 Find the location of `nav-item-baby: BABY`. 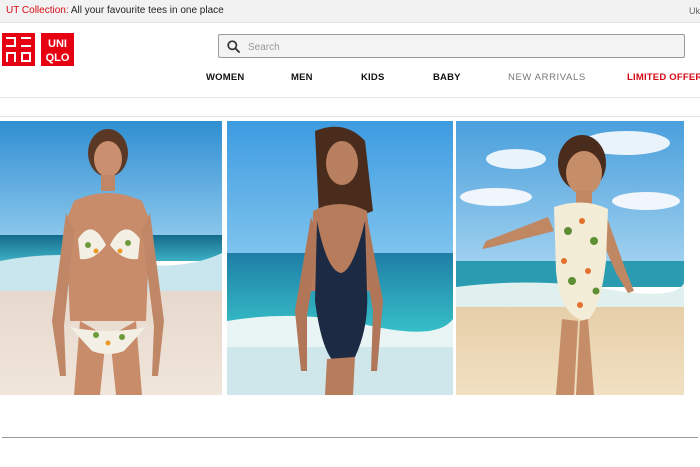

nav-item-baby: BABY is located at coordinates (447, 77).